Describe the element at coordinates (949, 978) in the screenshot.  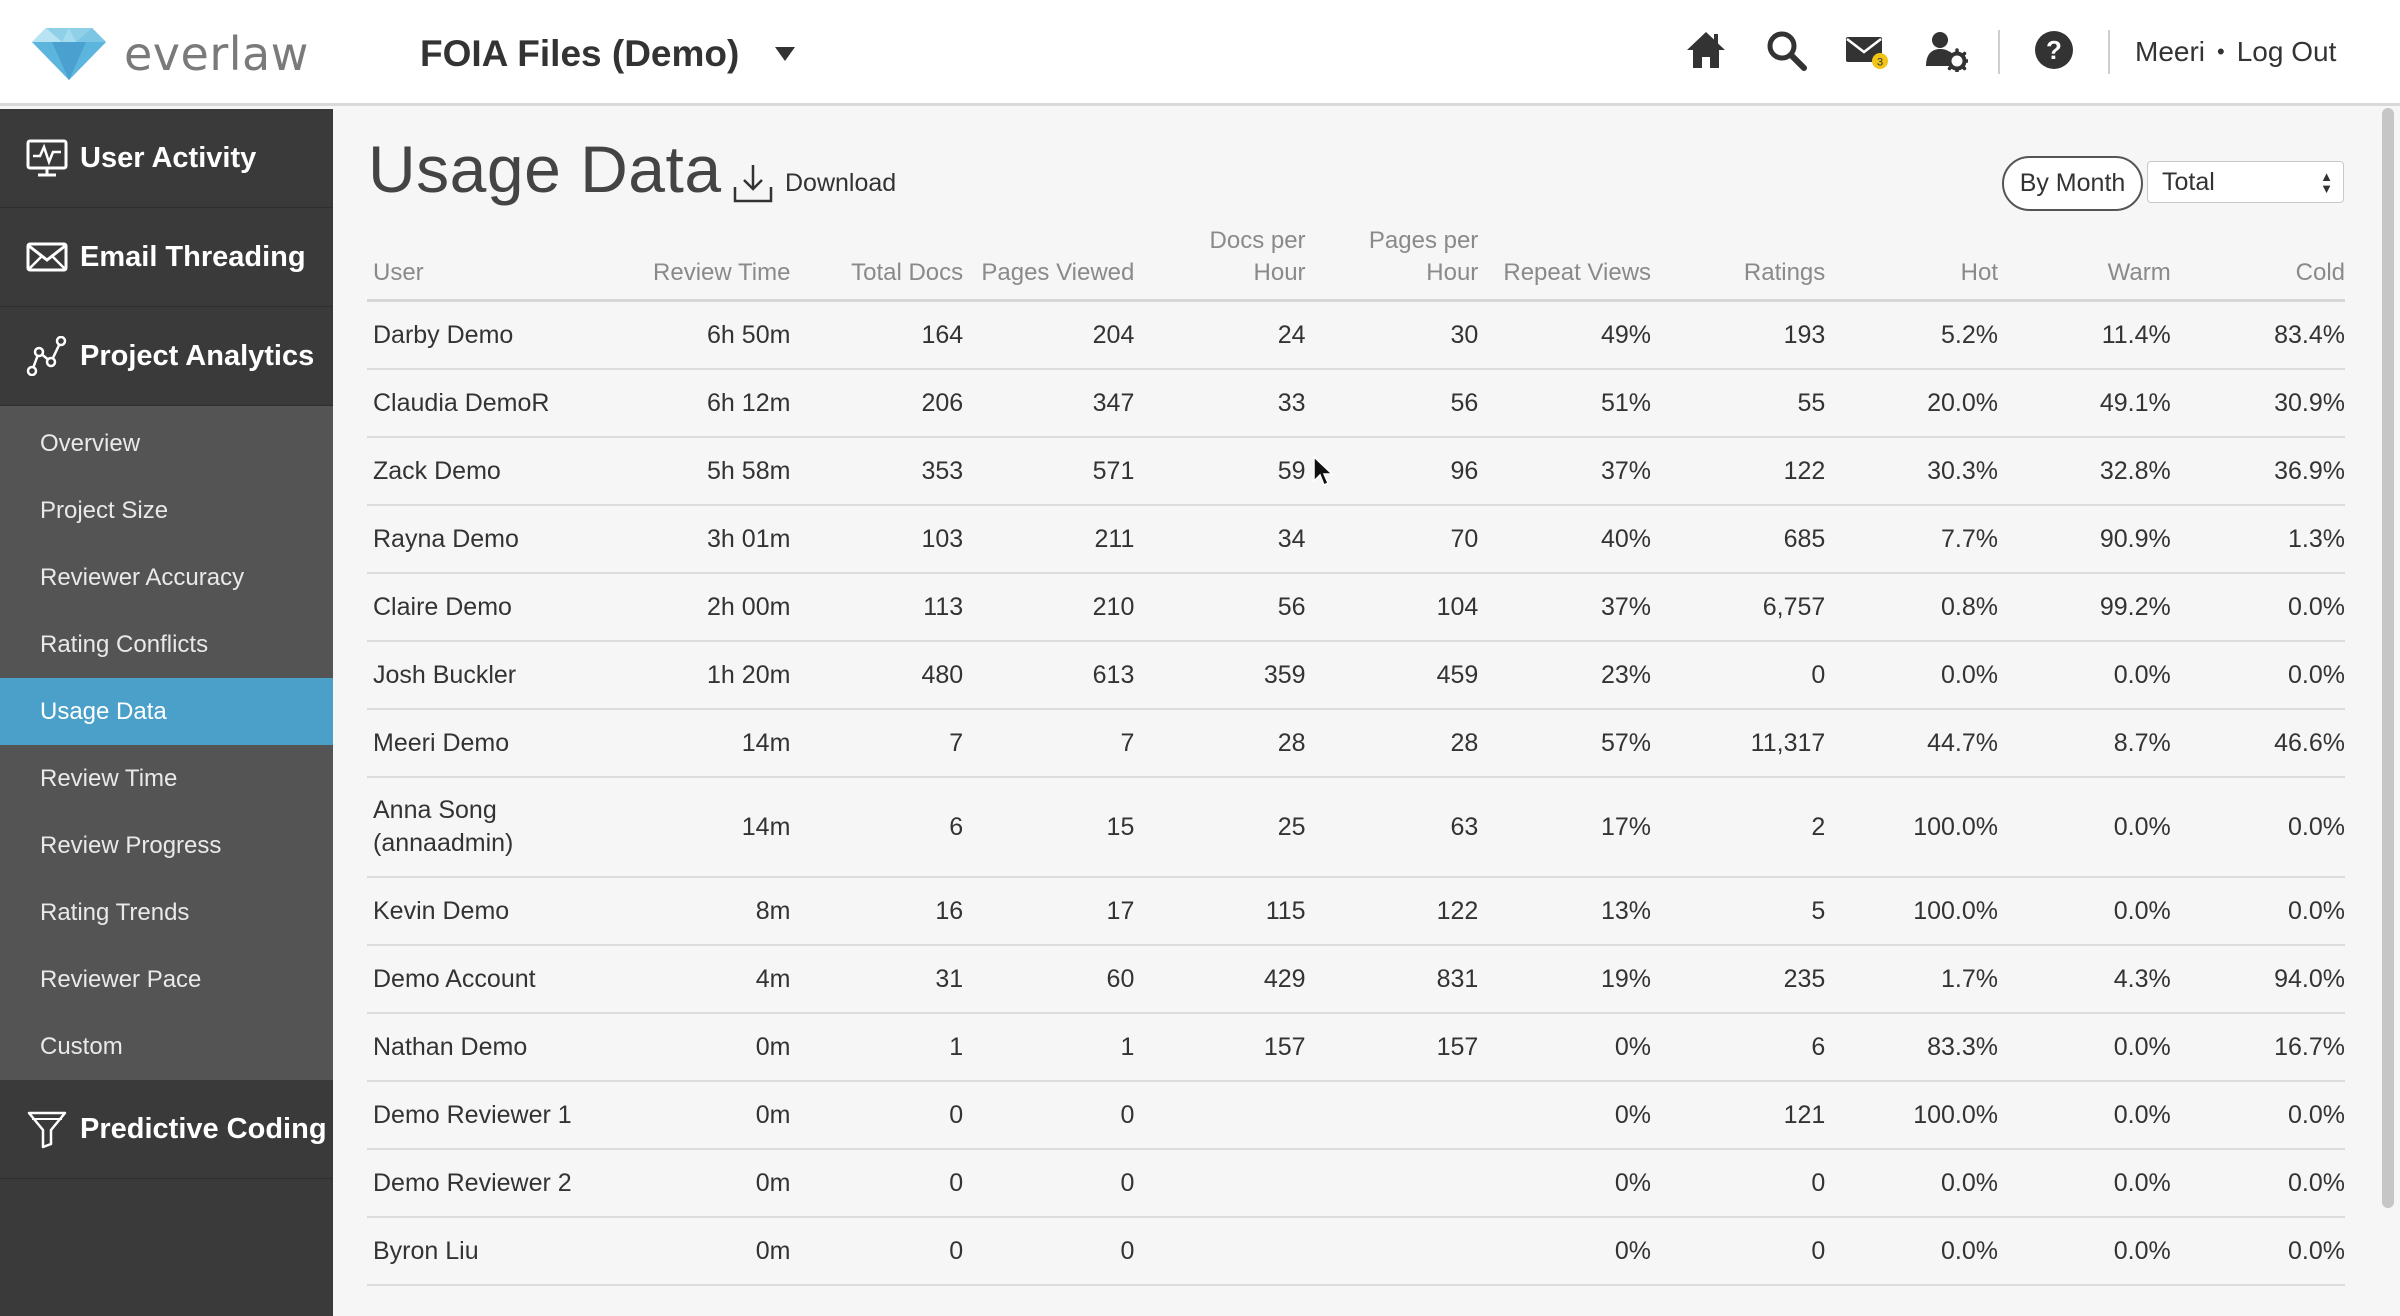
I see `cell-total-docs: 31` at that location.